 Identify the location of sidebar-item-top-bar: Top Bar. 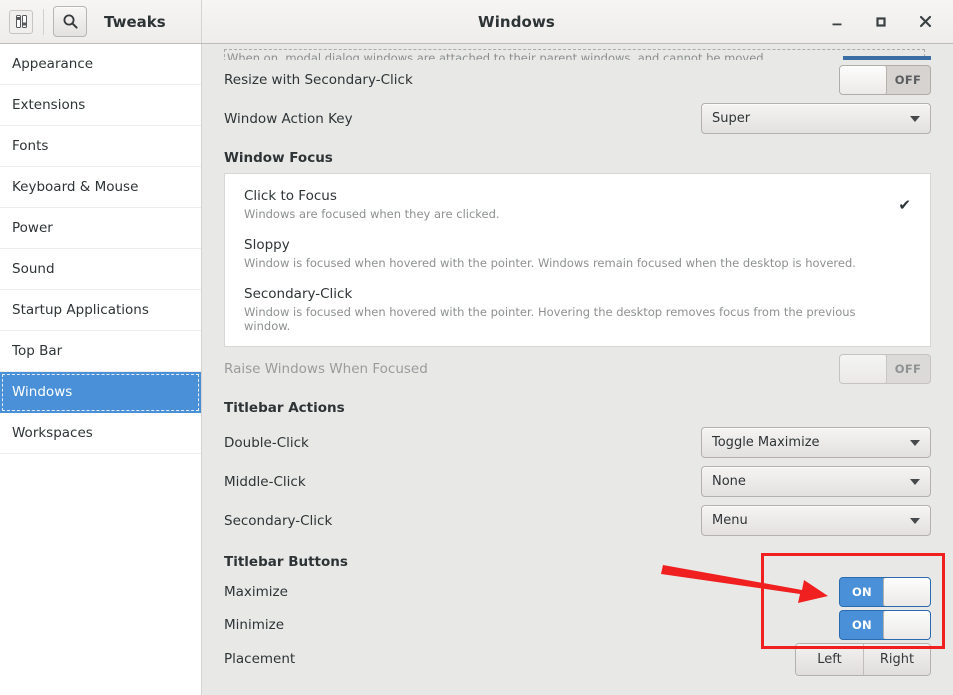
(100, 351).